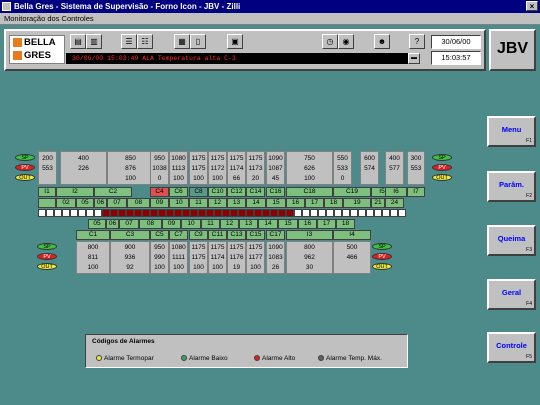 The image size is (540, 405). Describe the element at coordinates (217, 168) in the screenshot. I see `top-value: 1172` at that location.